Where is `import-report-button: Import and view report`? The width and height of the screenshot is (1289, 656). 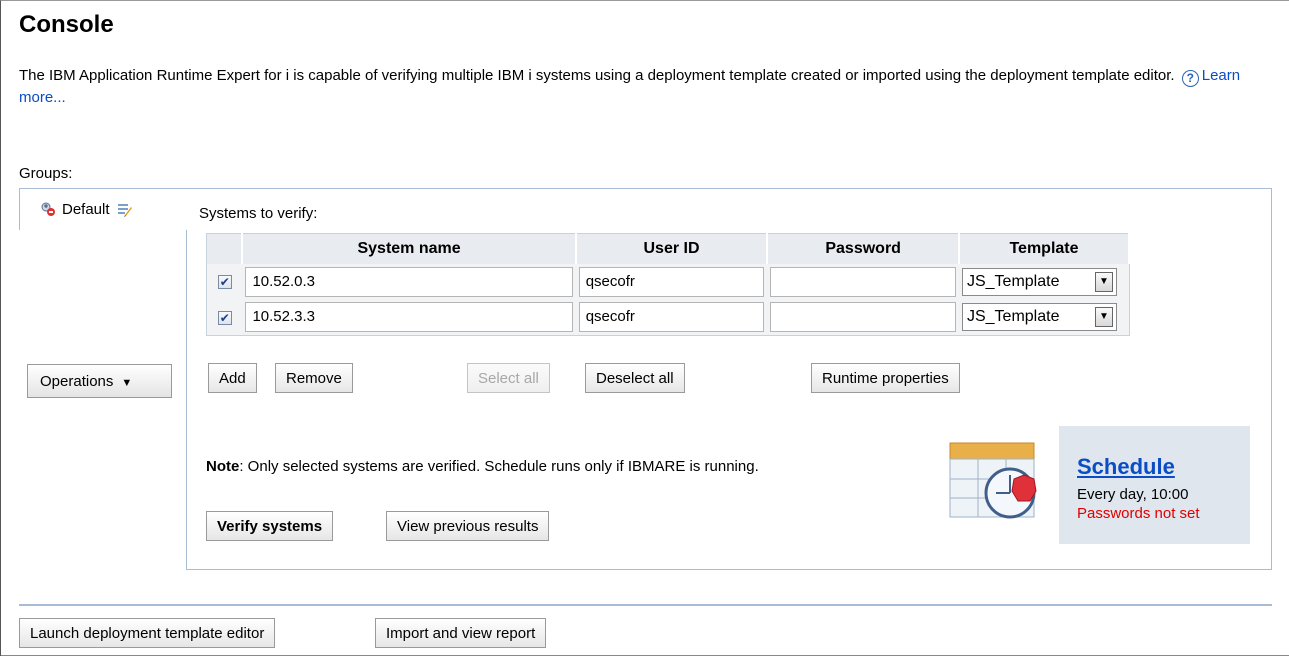
import-report-button: Import and view report is located at coordinates (461, 633).